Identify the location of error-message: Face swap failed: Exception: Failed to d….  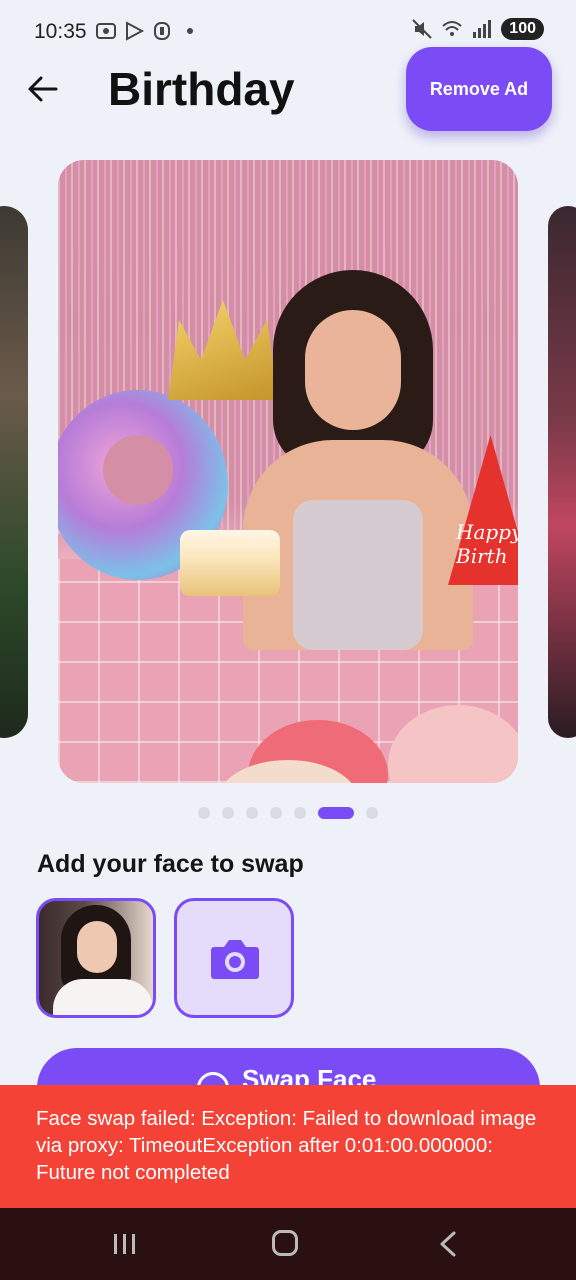
(286, 1145).